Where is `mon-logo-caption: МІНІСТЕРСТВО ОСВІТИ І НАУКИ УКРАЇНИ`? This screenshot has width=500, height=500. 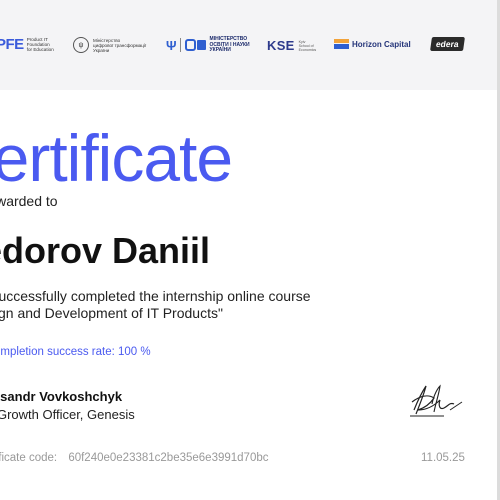
mon-logo-caption: МІНІСТЕРСТВО ОСВІТИ І НАУКИ УКРАЇНИ is located at coordinates (229, 44).